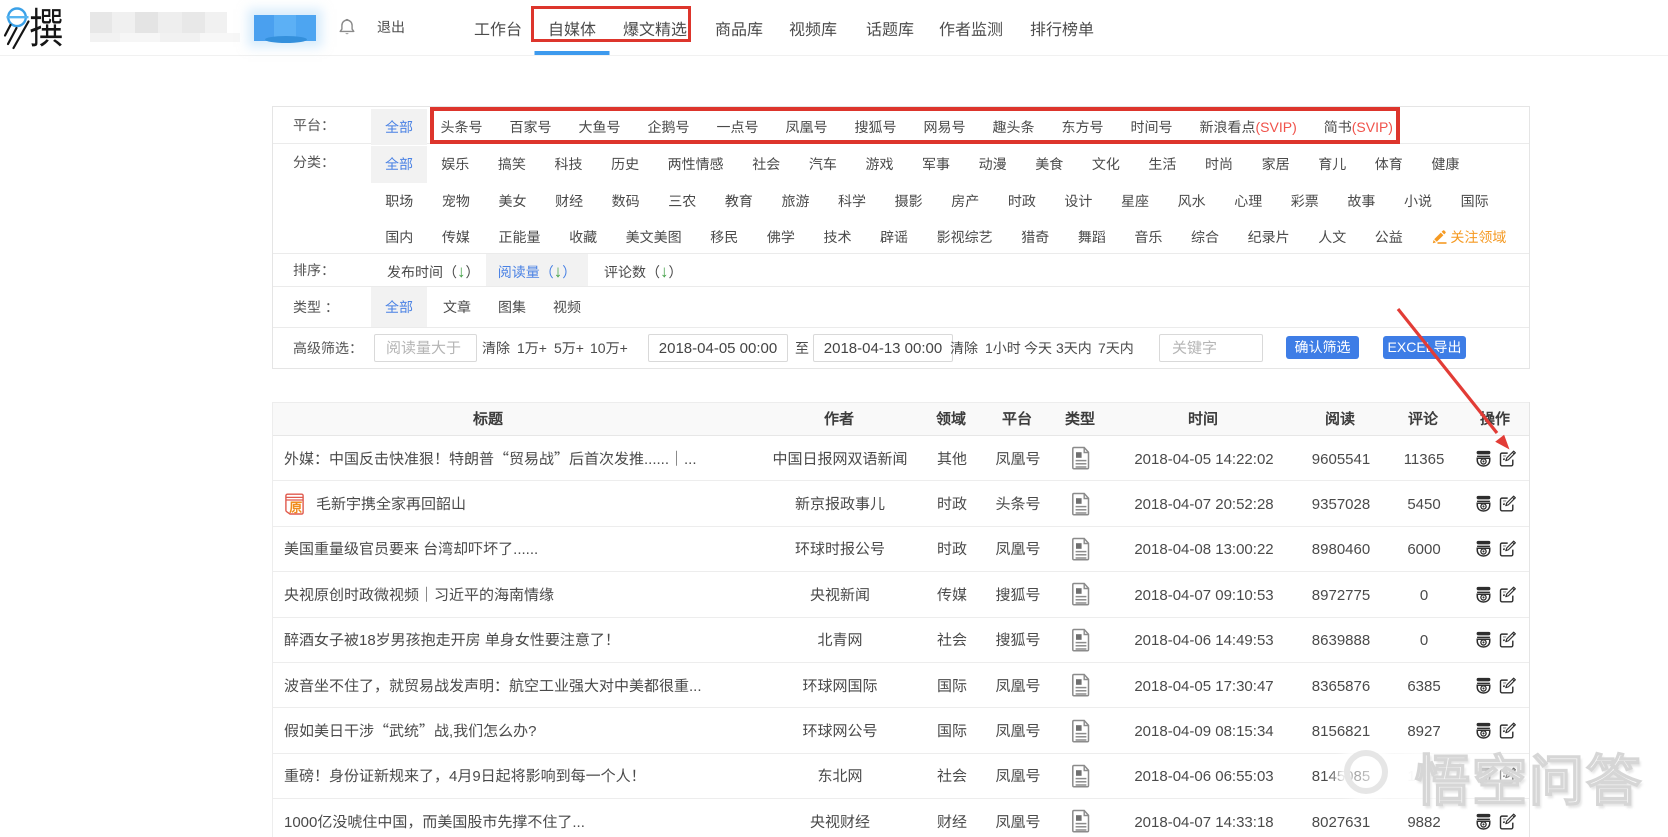 Image resolution: width=1668 pixels, height=837 pixels. Describe the element at coordinates (47, 28) in the screenshot. I see `svg-text: 撰` at that location.